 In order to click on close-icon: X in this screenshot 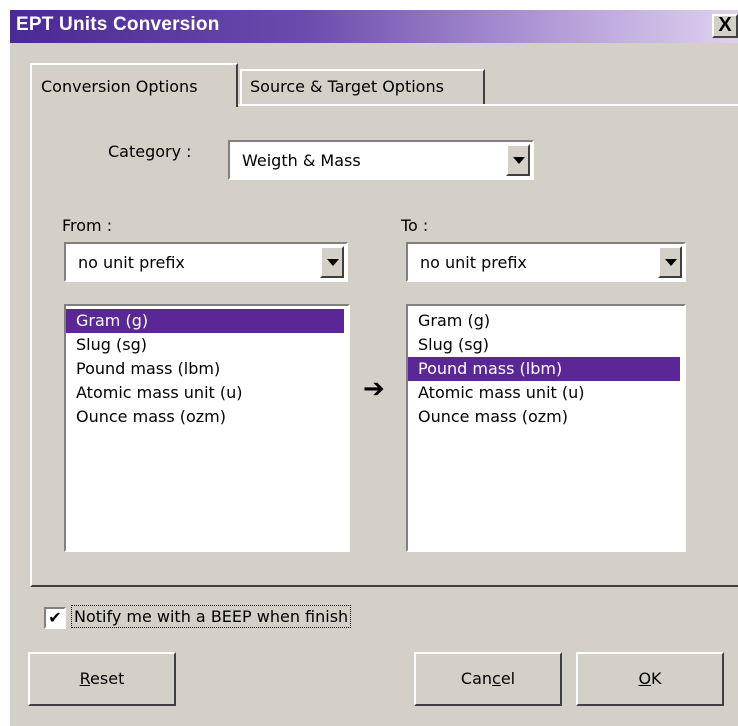, I will do `click(725, 25)`.